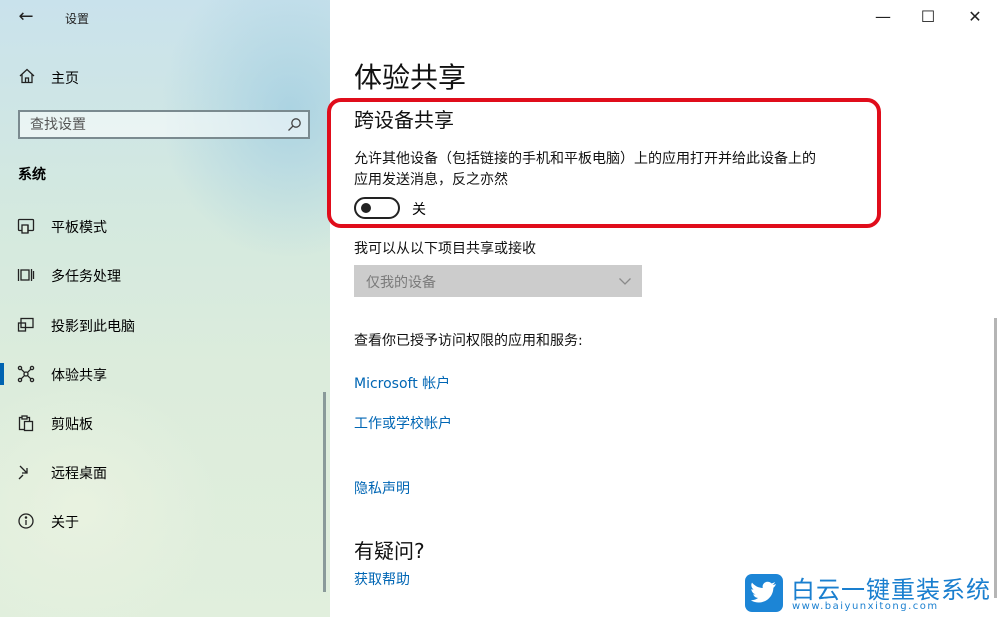 The width and height of the screenshot is (1000, 617). What do you see at coordinates (23, 472) in the screenshot?
I see `remote-desktop-icon` at bounding box center [23, 472].